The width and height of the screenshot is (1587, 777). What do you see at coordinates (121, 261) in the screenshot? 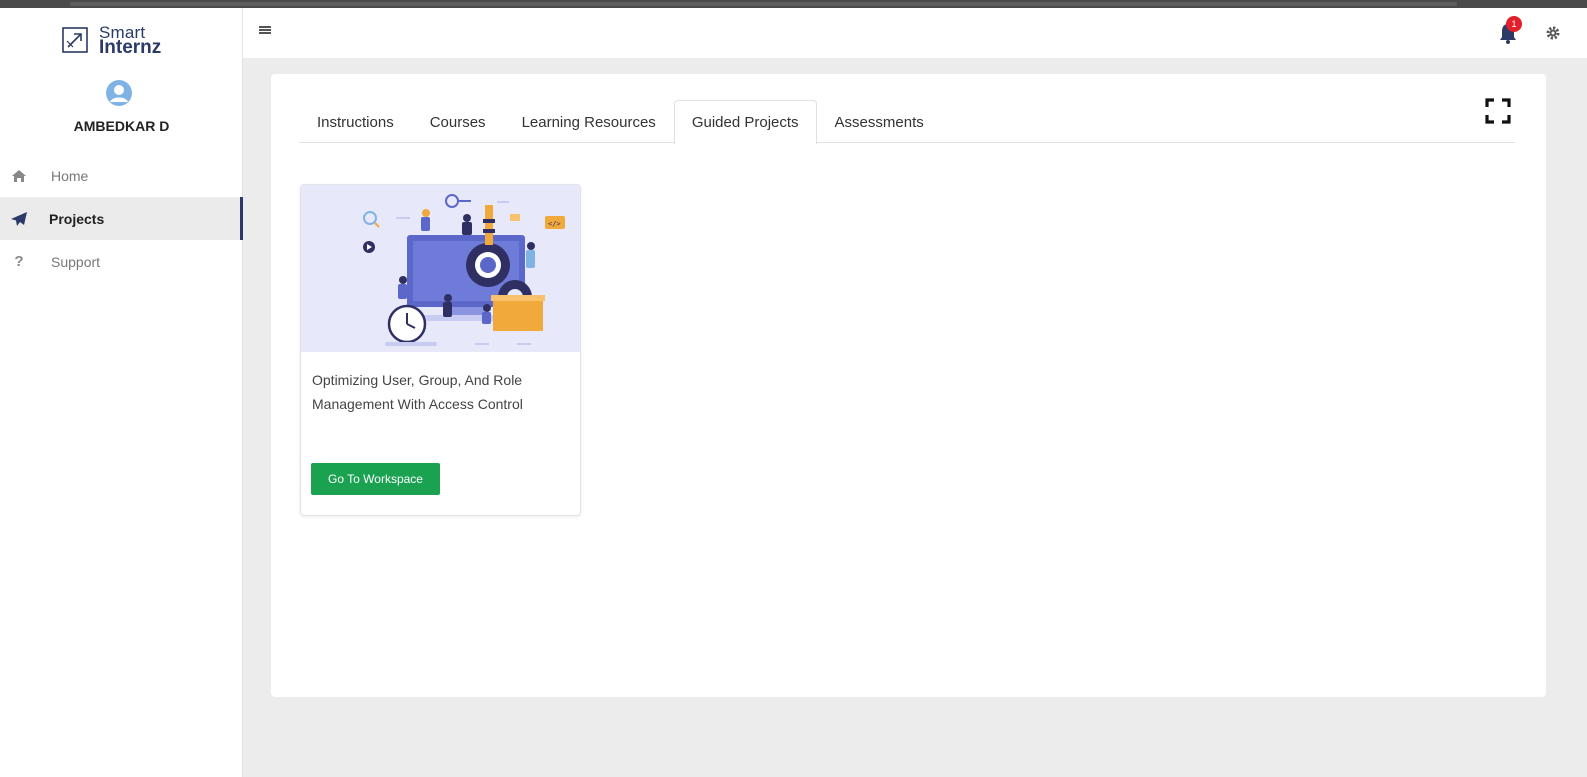
I see `sidebar-item-support: ? Support` at bounding box center [121, 261].